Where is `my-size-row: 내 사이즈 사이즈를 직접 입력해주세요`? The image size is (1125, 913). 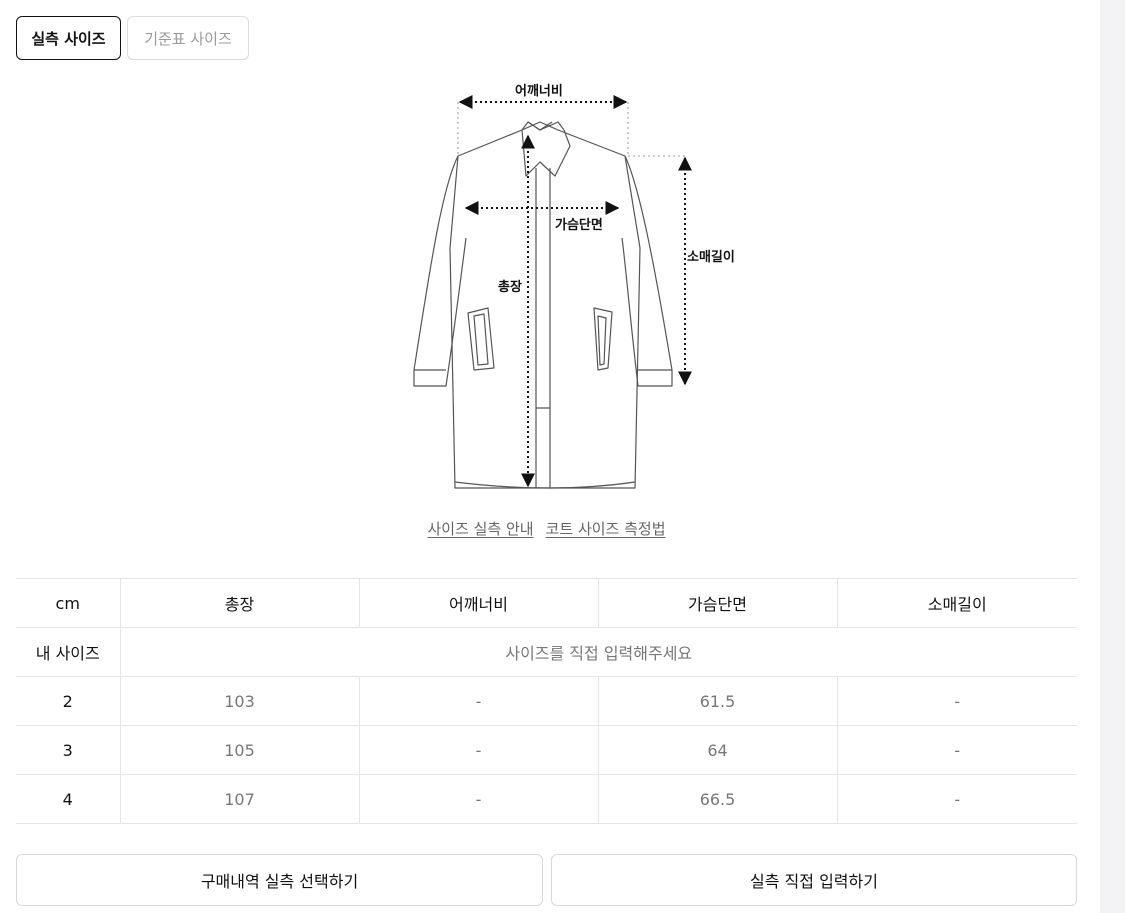
my-size-row: 내 사이즈 사이즈를 직접 입력해주세요 is located at coordinates (546, 652).